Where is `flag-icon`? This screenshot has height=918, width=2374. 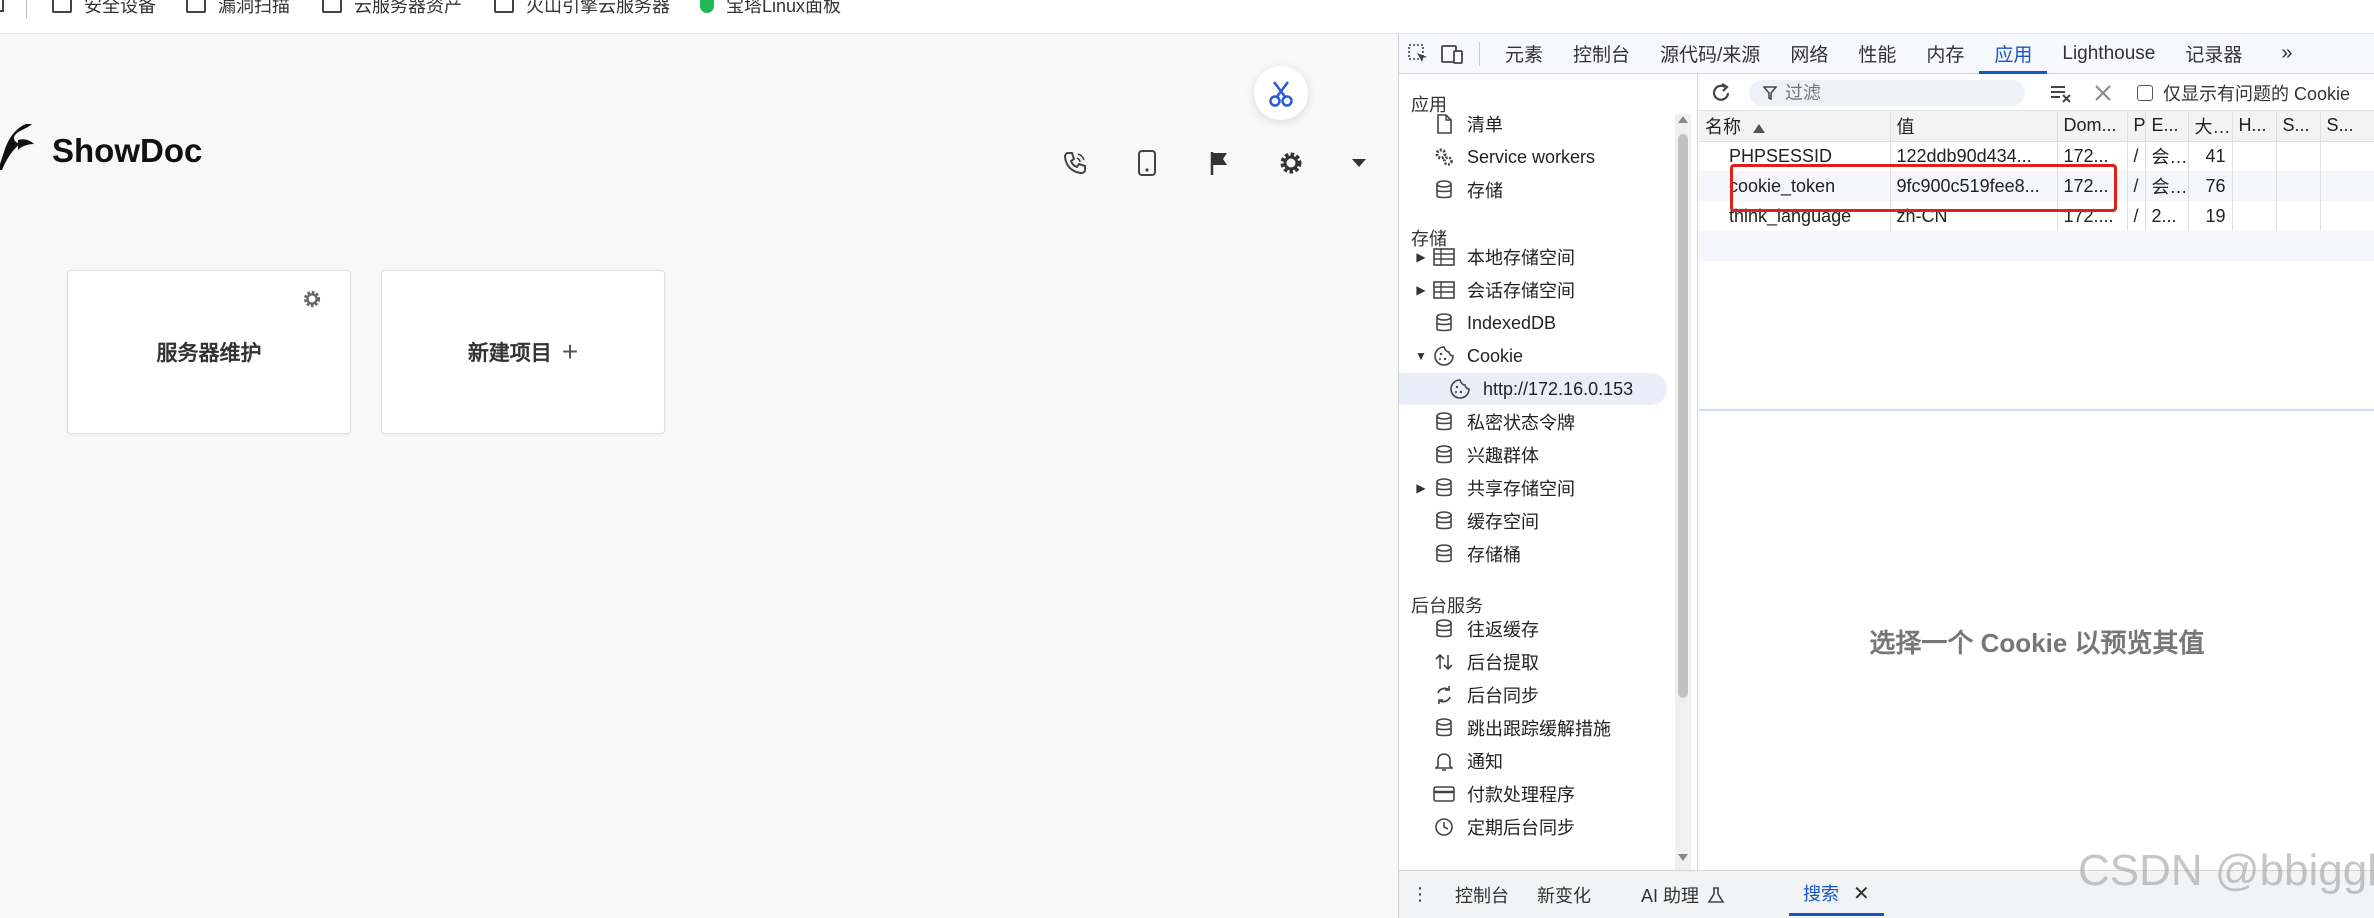
flag-icon is located at coordinates (1219, 163).